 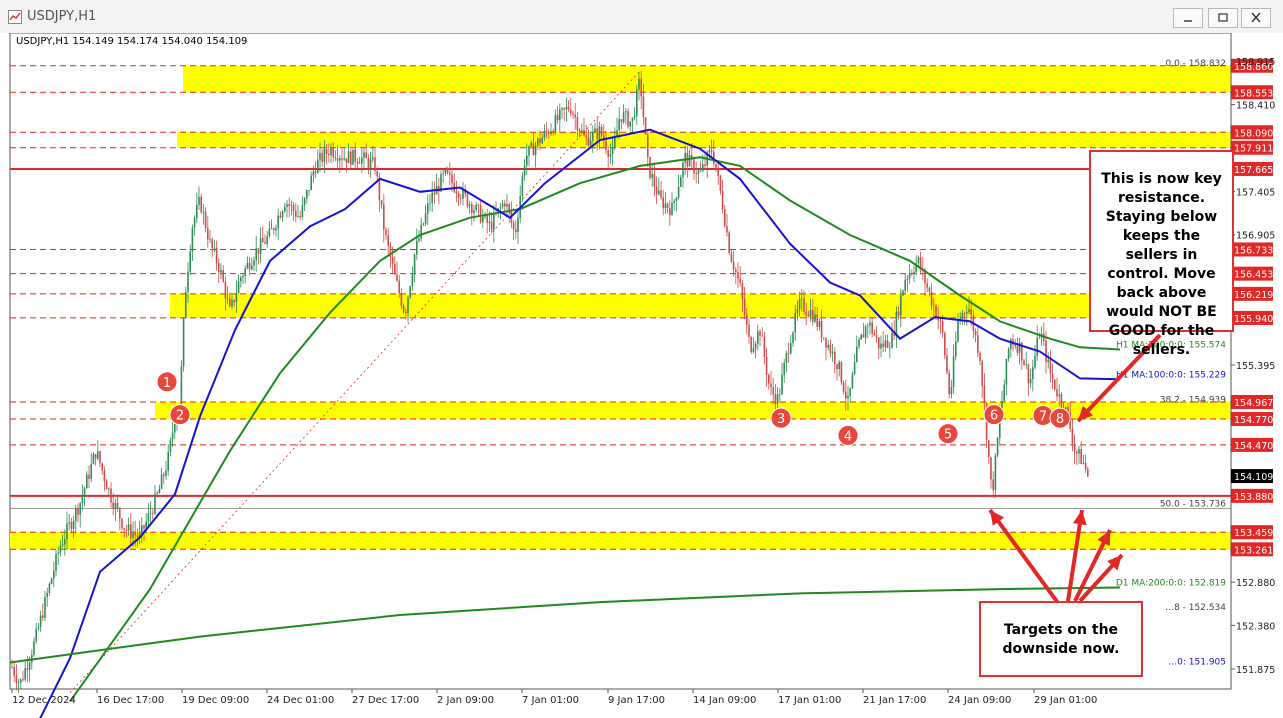 What do you see at coordinates (1255, 62) in the screenshot?
I see `y-axis-tick-label: 158.915` at bounding box center [1255, 62].